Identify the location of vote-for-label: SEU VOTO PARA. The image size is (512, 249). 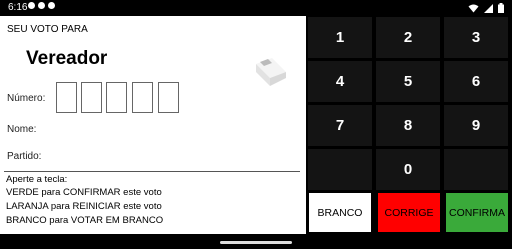
(47, 29).